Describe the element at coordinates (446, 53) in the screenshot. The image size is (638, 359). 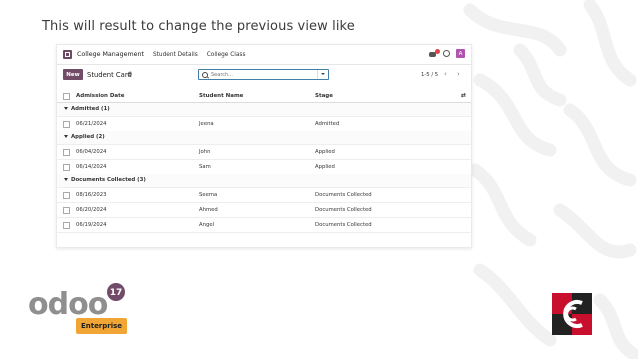
I see `activity-clock-icon` at that location.